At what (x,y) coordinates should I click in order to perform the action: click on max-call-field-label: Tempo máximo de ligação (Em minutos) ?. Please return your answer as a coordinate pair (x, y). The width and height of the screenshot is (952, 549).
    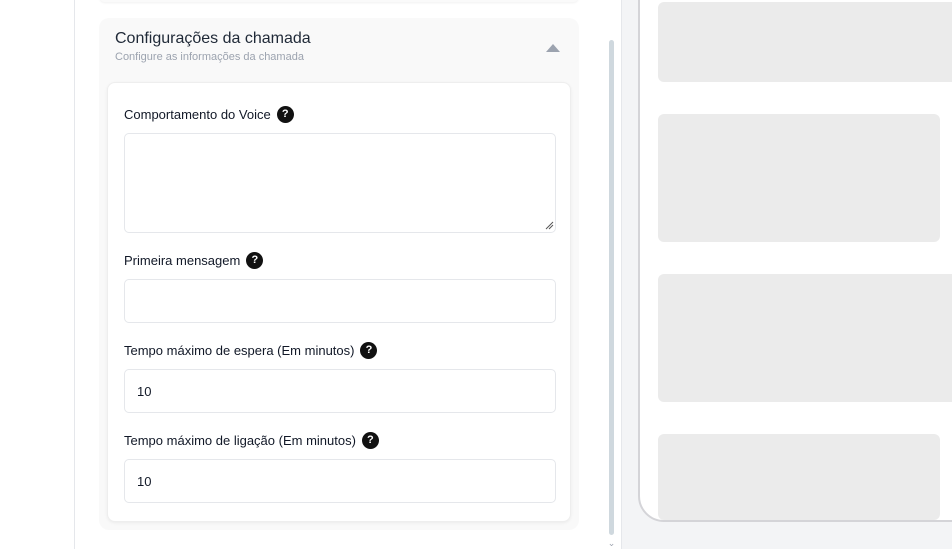
    Looking at the image, I should click on (251, 440).